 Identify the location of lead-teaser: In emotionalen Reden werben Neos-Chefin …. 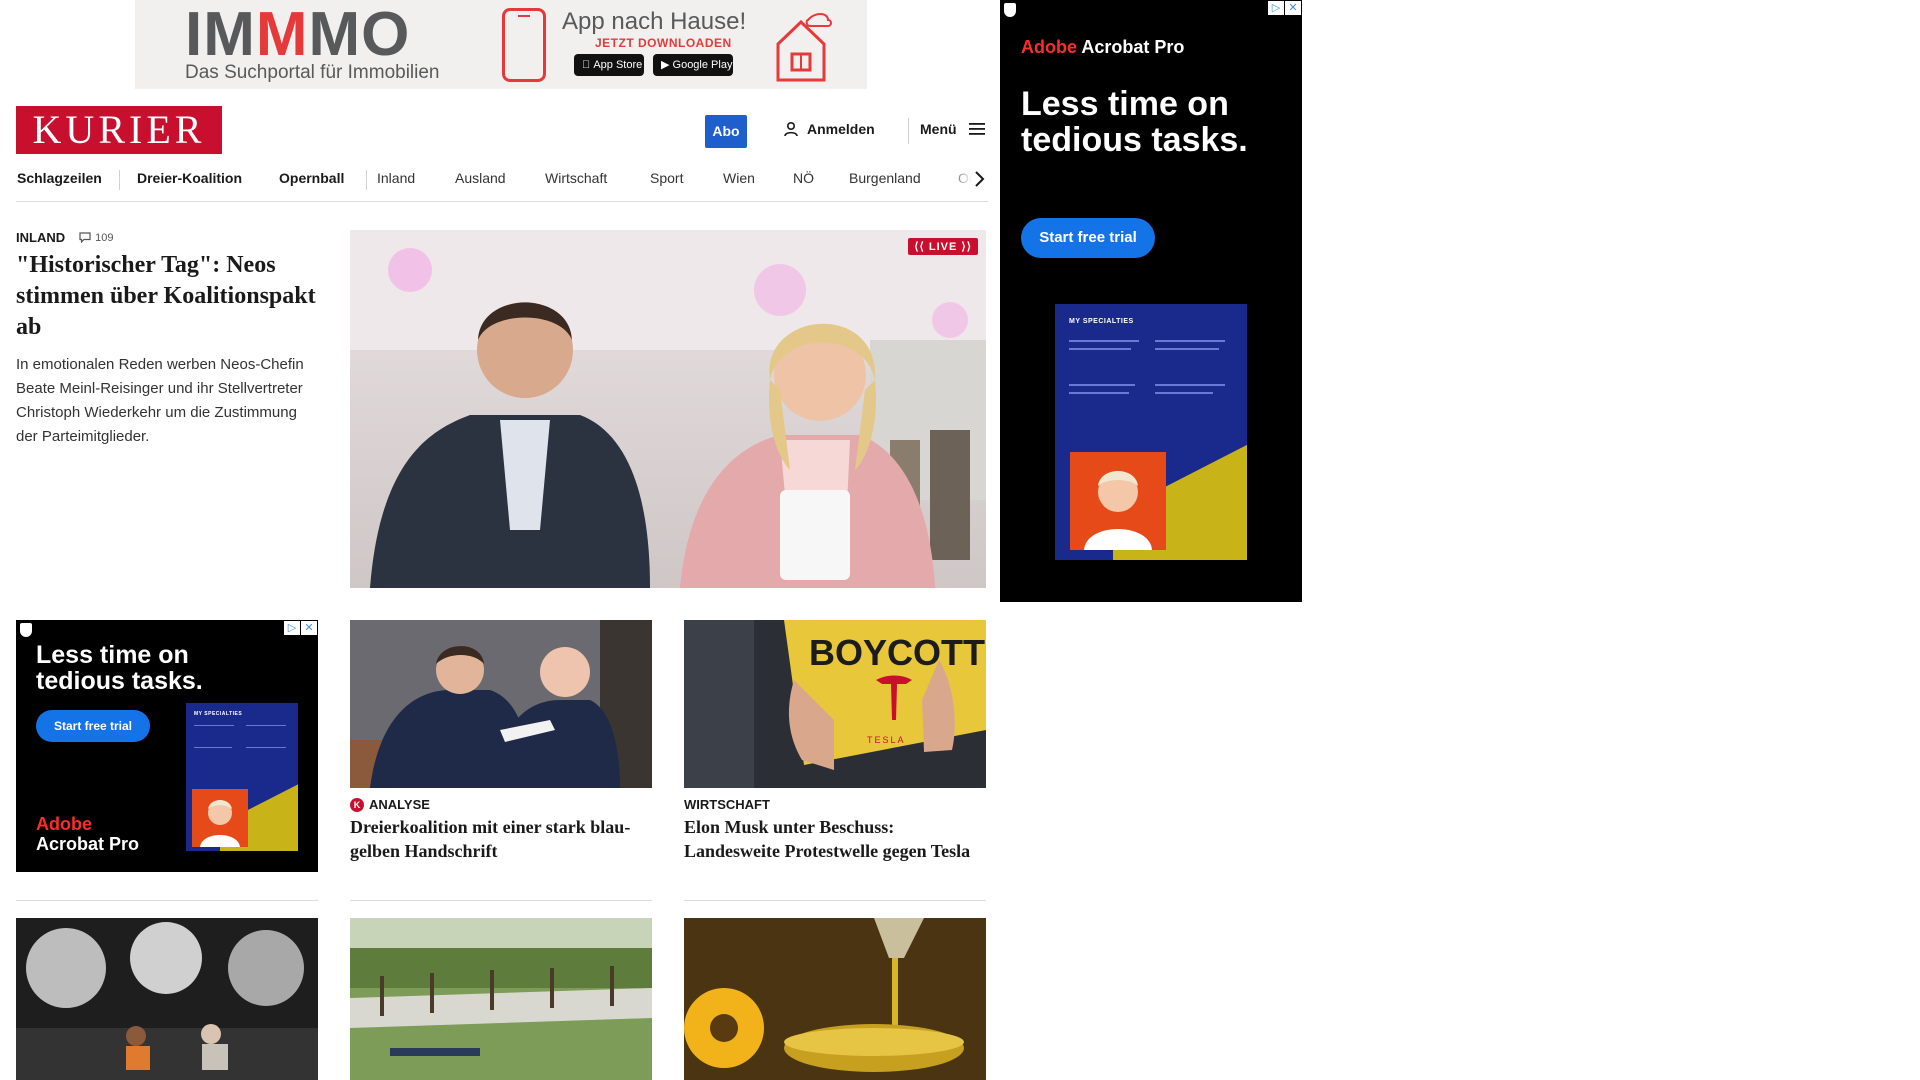
(160, 400).